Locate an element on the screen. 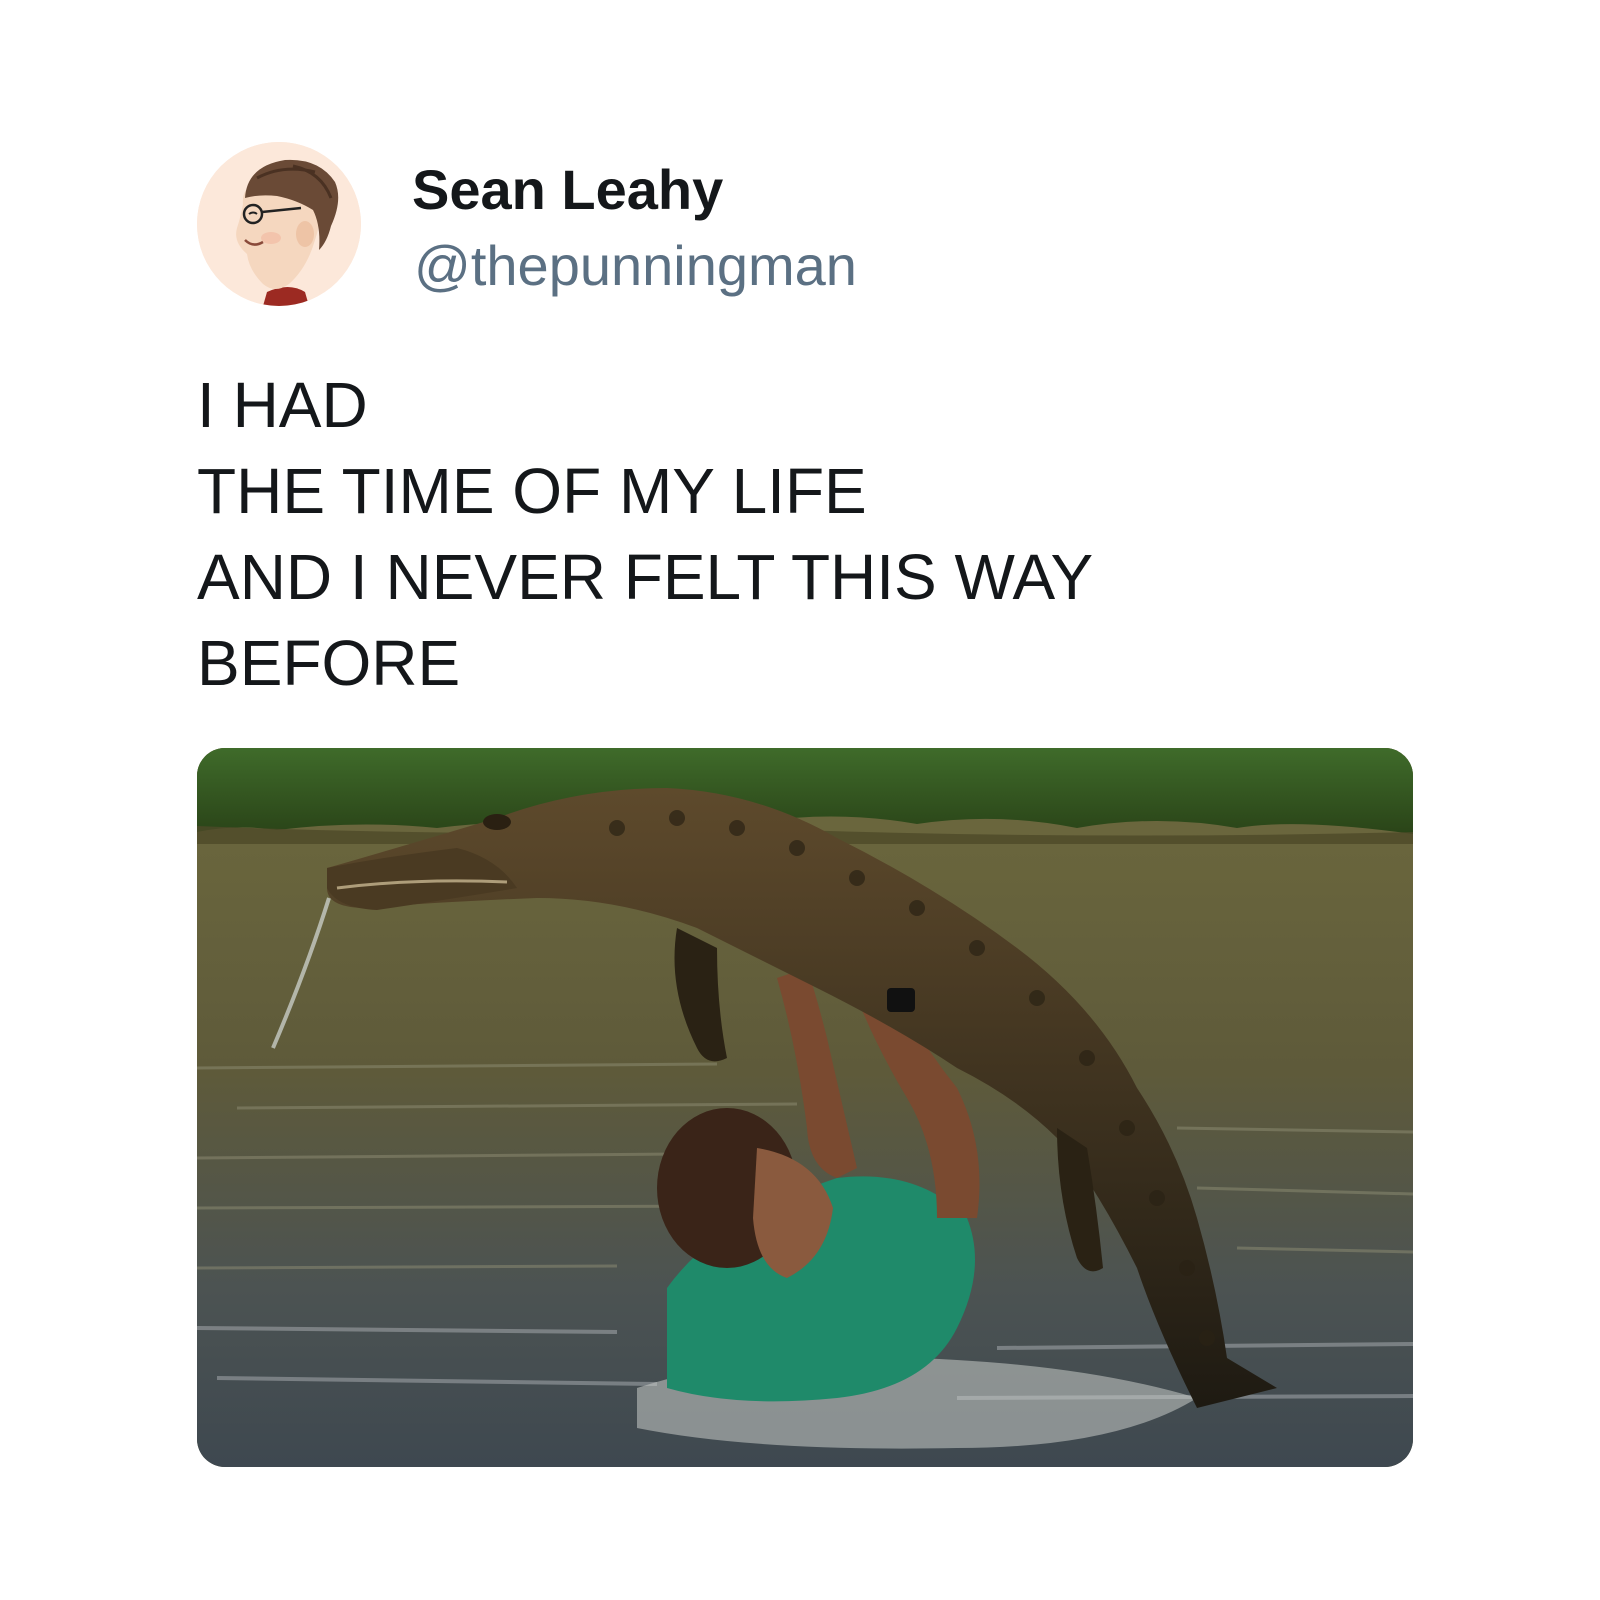 Image resolution: width=1600 pixels, height=1600 pixels. tweet-text-line: AND I NEVER FELT THIS WAY is located at coordinates (645, 577).